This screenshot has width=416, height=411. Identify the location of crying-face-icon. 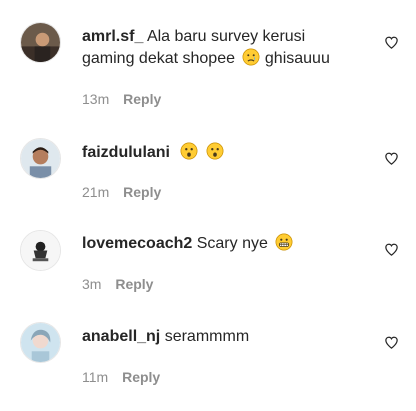
(251, 57).